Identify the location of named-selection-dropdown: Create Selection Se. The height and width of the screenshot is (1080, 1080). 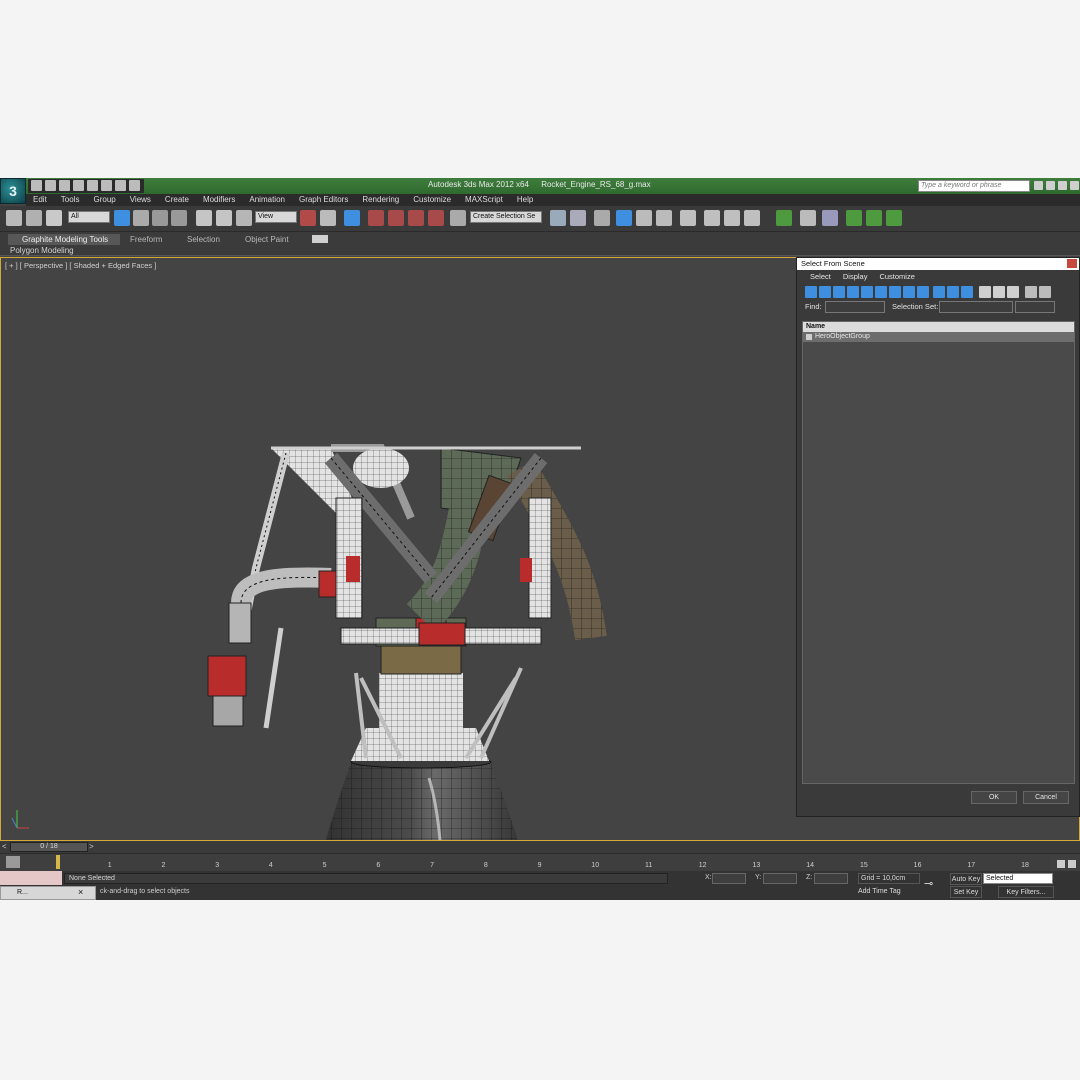
(506, 217).